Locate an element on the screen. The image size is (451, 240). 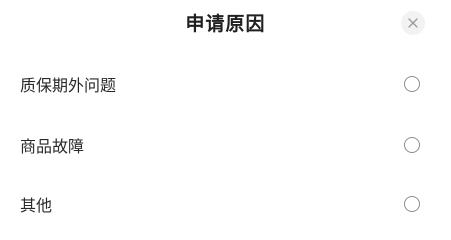
close-button is located at coordinates (413, 23).